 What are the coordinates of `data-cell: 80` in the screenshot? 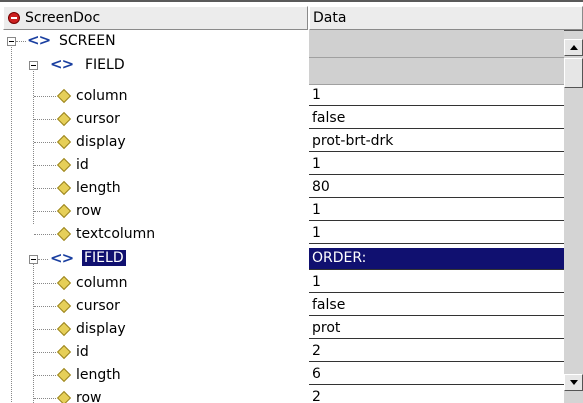 It's located at (436, 187).